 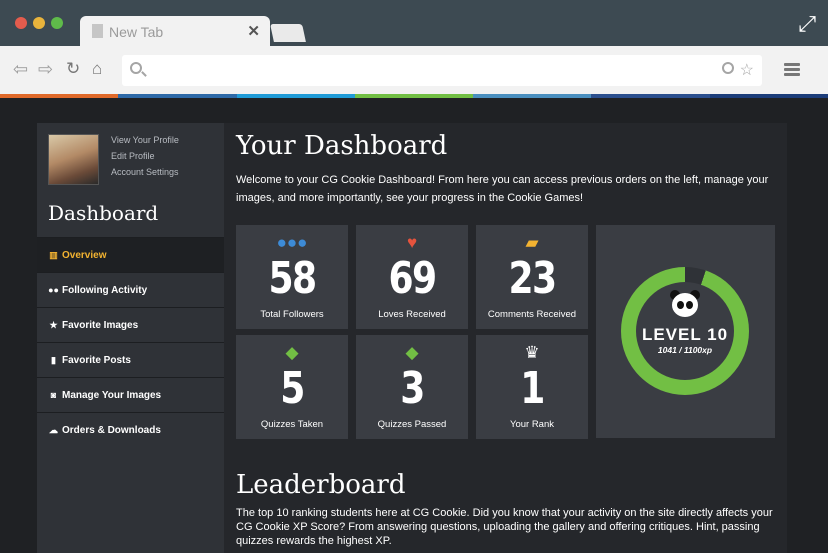 I want to click on stat-card-rank: ♛ 1 Your Rank, so click(x=532, y=387).